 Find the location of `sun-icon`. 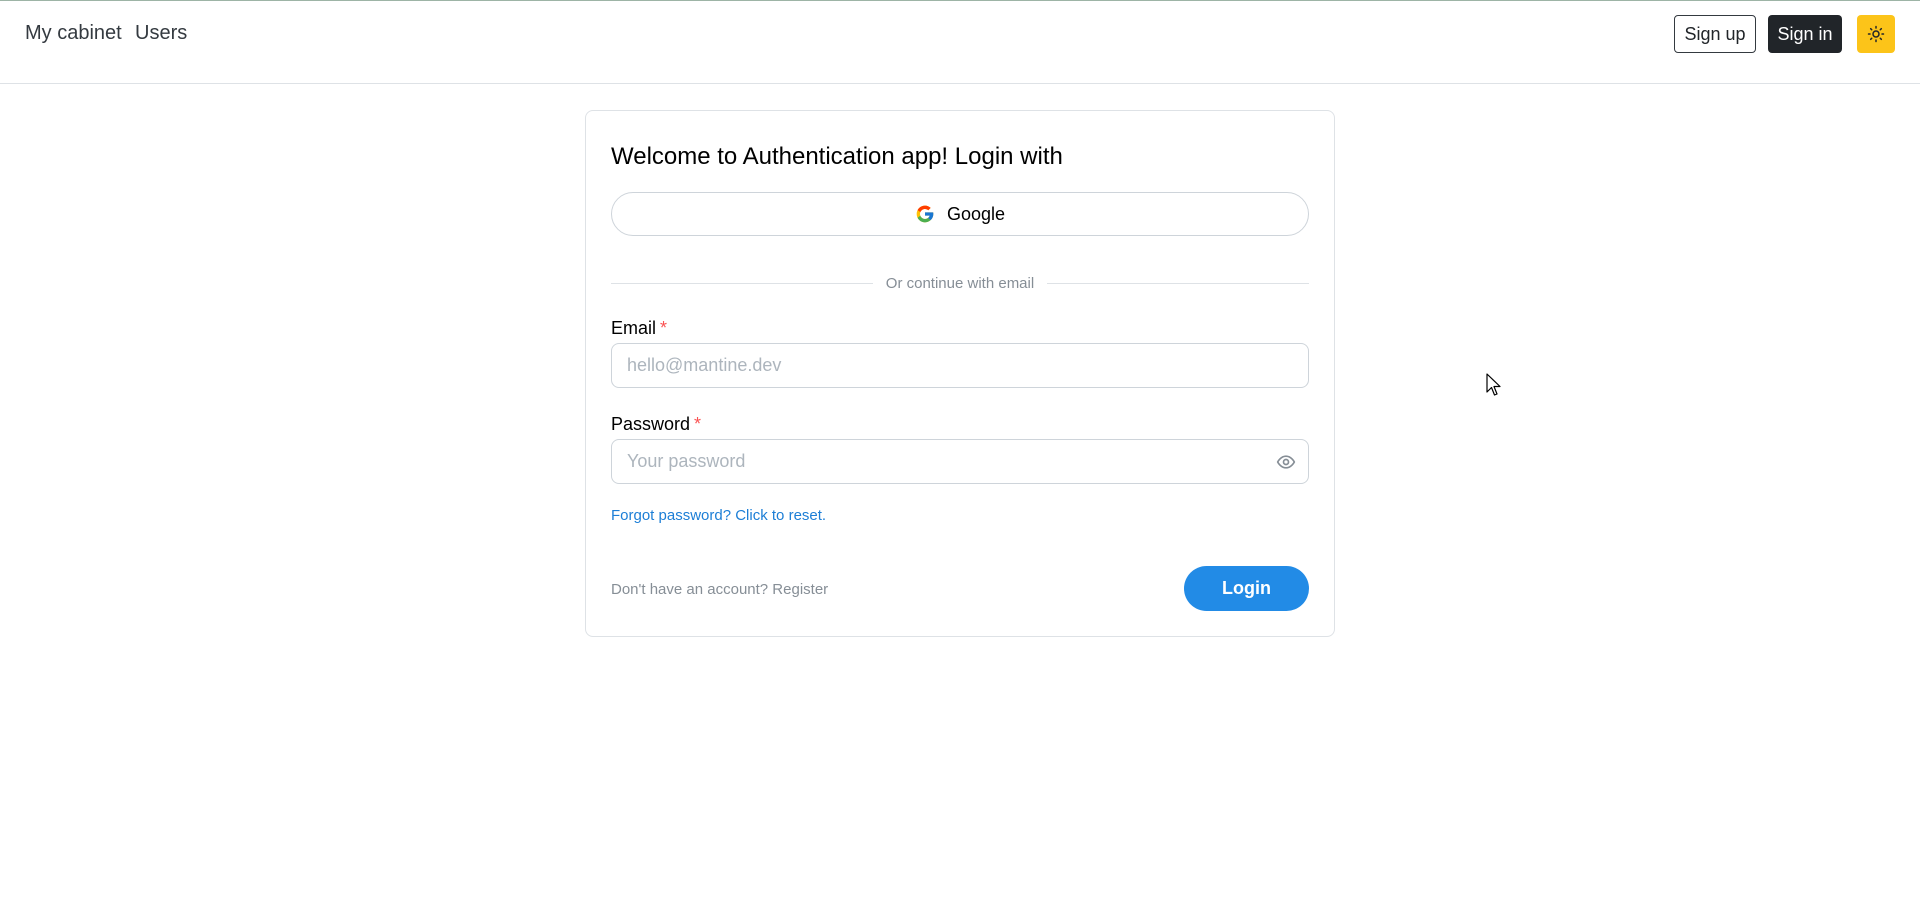

sun-icon is located at coordinates (1876, 34).